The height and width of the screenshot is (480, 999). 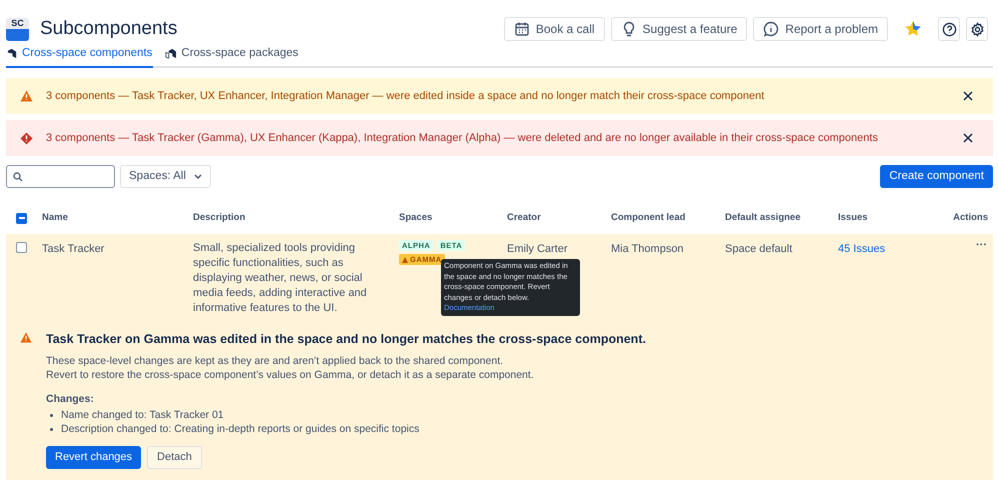 I want to click on column-header: Actions, so click(x=970, y=217).